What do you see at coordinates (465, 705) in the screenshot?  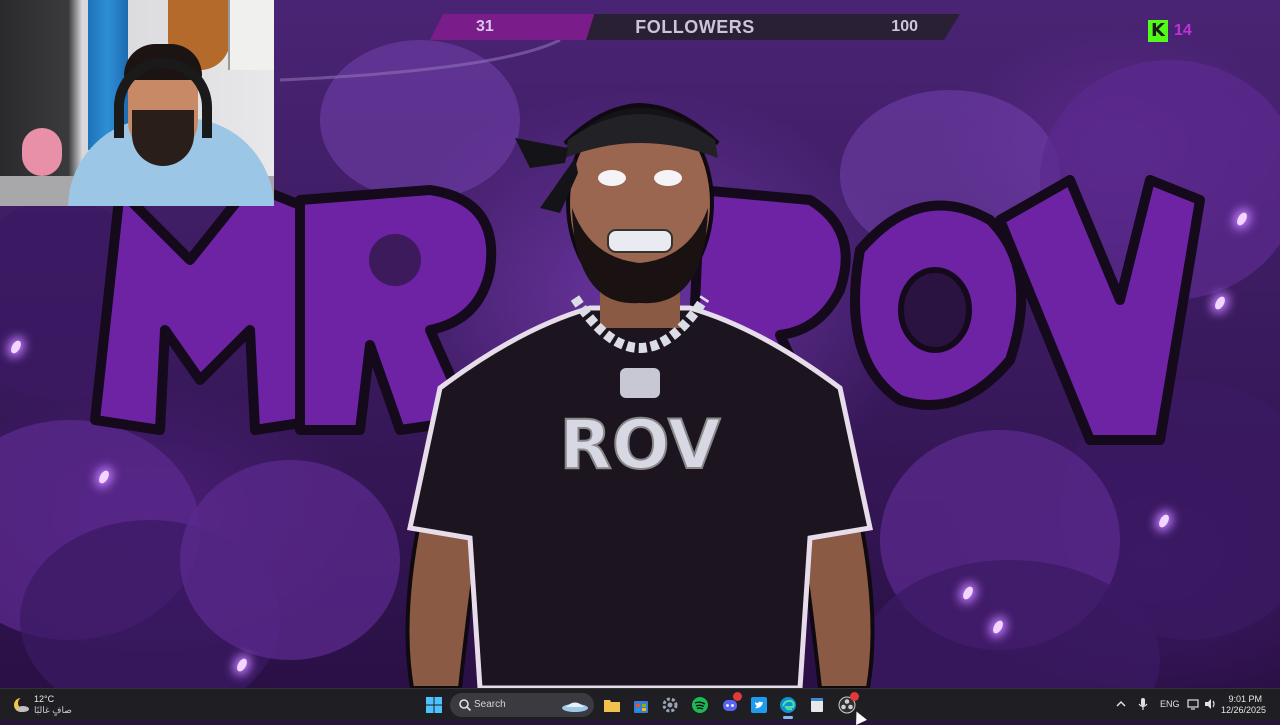 I see `search-icon` at bounding box center [465, 705].